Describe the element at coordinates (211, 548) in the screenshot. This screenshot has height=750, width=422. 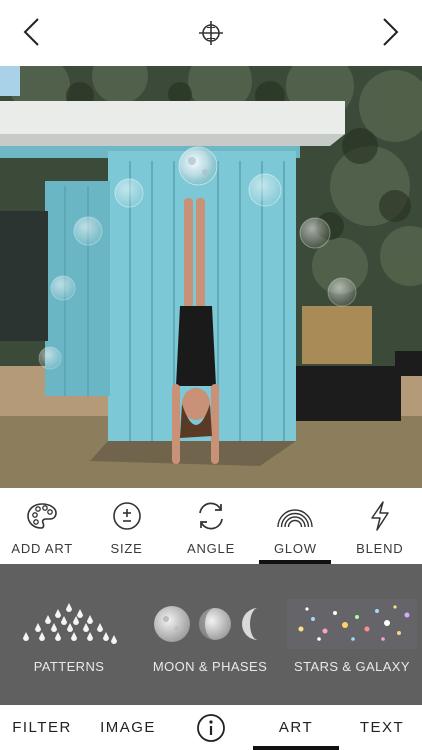
I see `tool-label: ANGLE` at that location.